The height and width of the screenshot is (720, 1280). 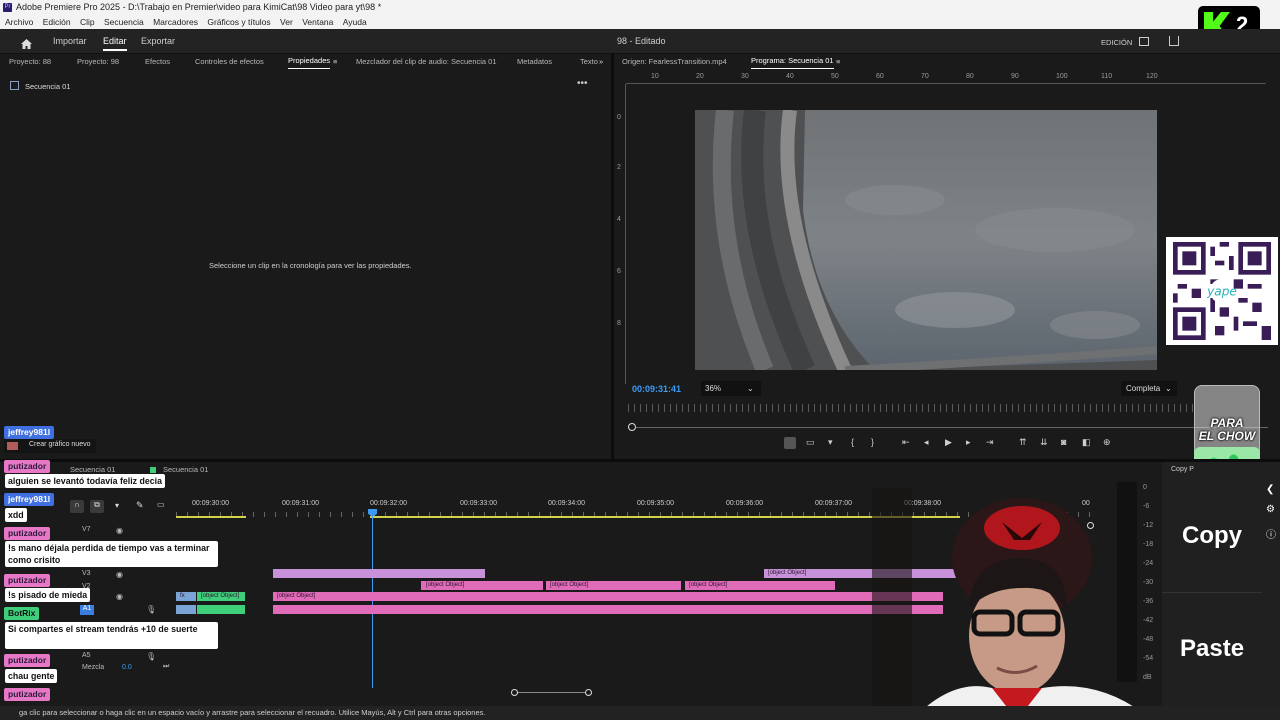 What do you see at coordinates (954, 444) in the screenshot?
I see `transport-controls: ▭ ▾ { } ⇤ ◂ ▶ ▸ ⇥ ⇈ ⇊ ◙ ◧ ⊕` at bounding box center [954, 444].